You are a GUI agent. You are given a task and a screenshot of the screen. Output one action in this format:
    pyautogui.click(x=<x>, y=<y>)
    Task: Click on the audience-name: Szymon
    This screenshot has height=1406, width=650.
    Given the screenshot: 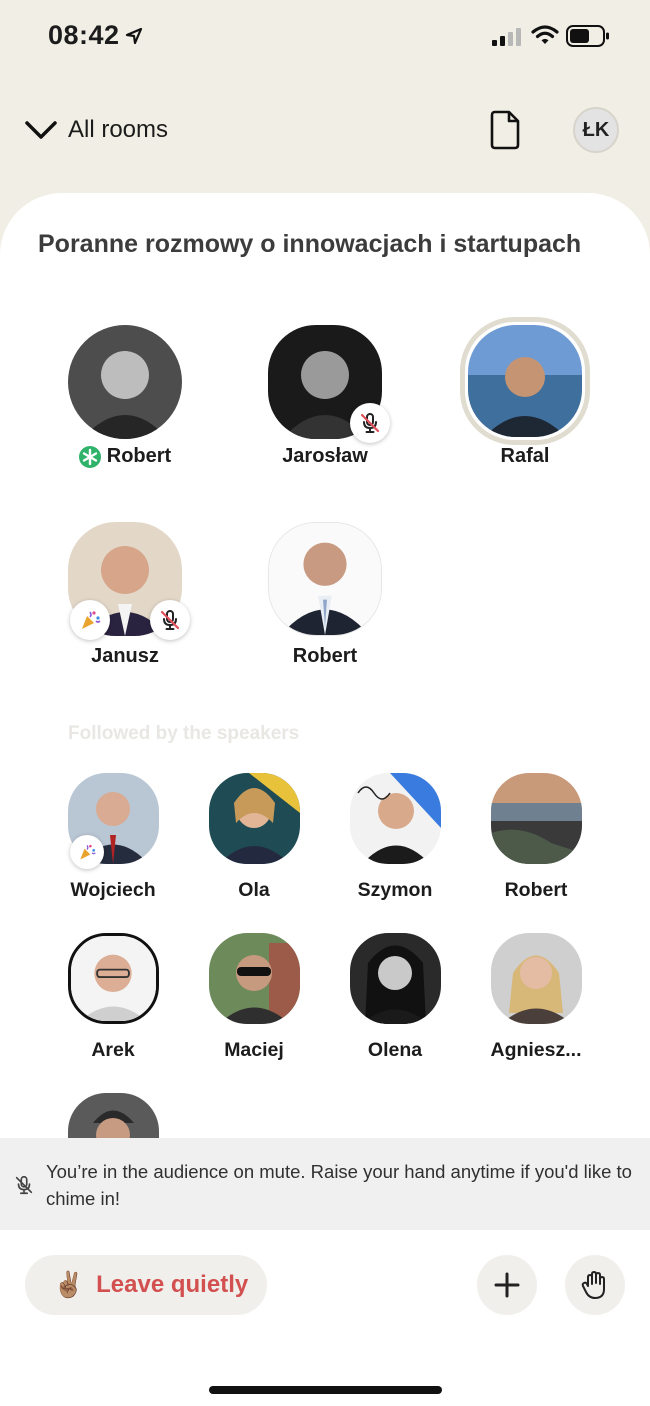 What is the action you would take?
    pyautogui.click(x=395, y=890)
    